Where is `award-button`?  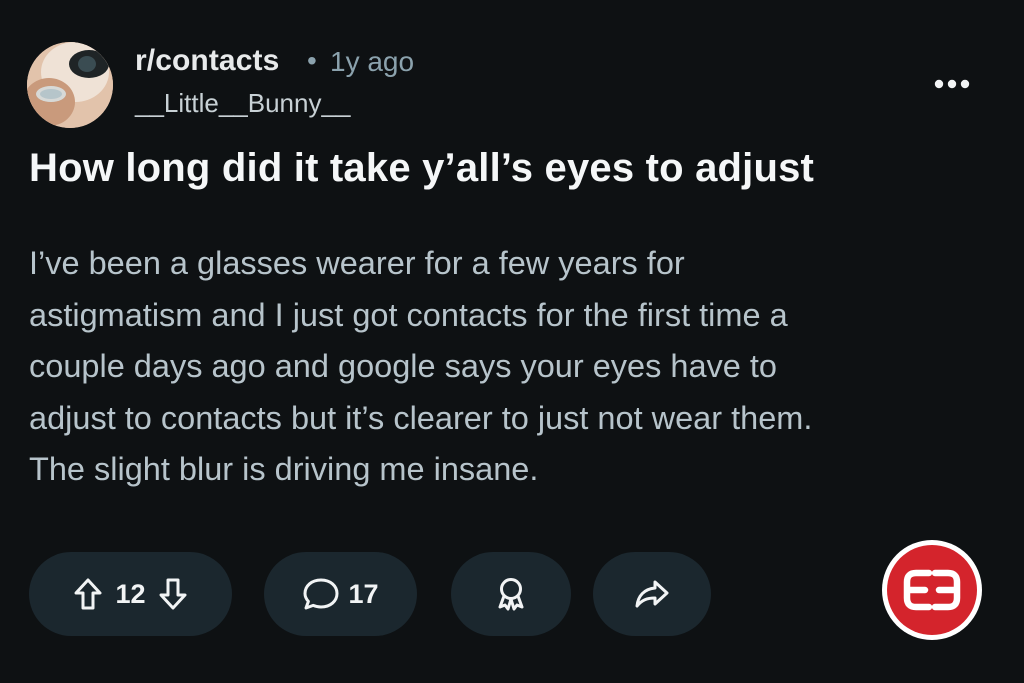 award-button is located at coordinates (511, 594).